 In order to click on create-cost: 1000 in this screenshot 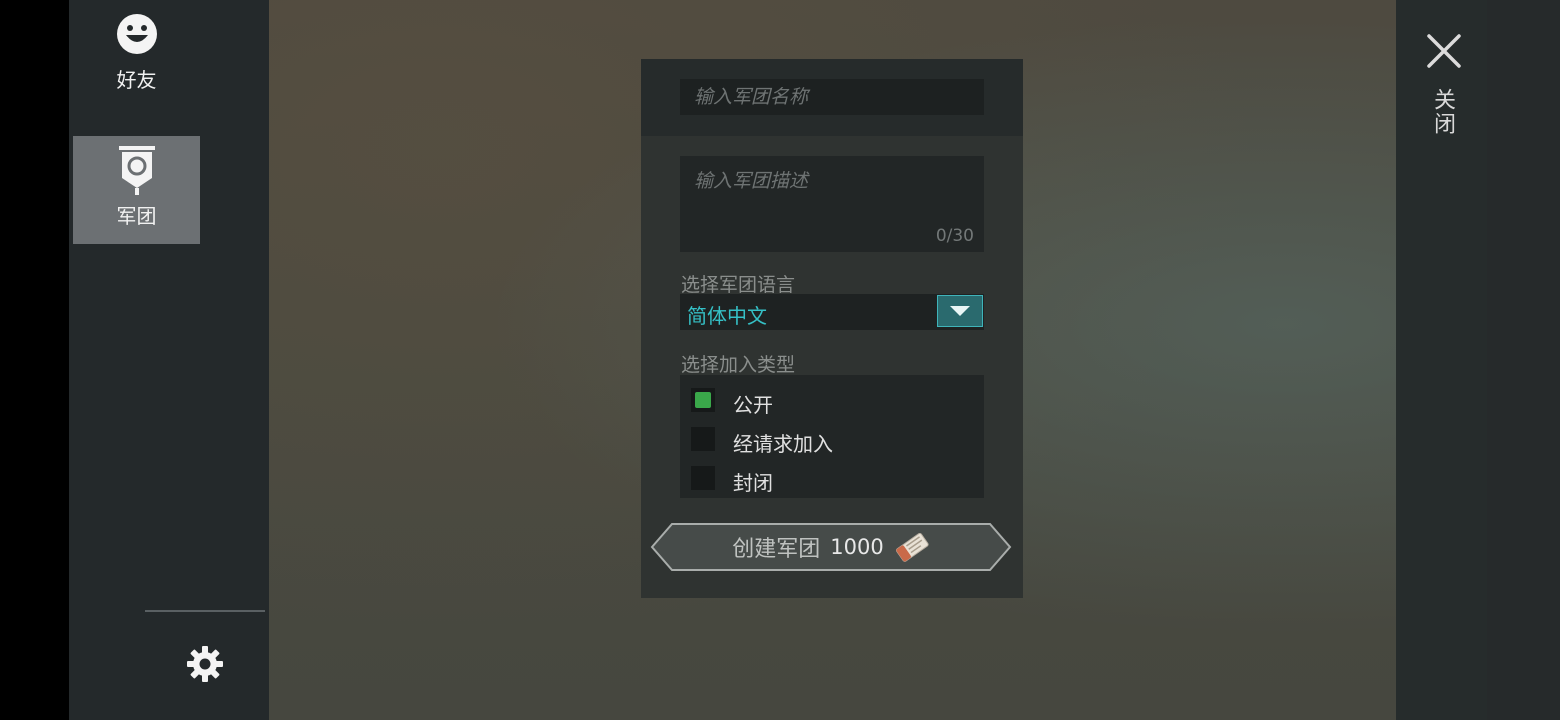, I will do `click(857, 547)`.